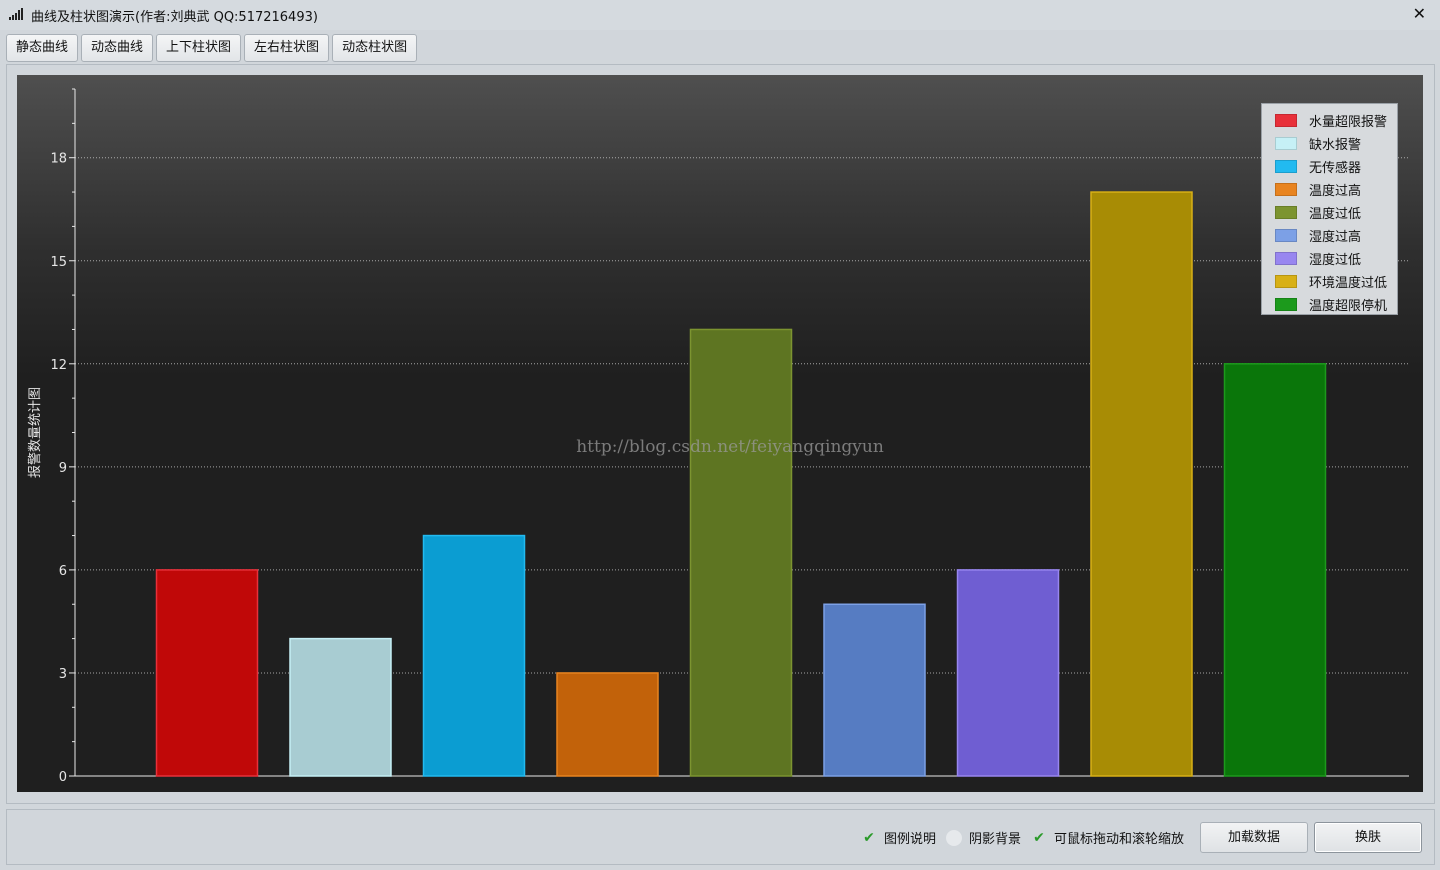 Image resolution: width=1440 pixels, height=870 pixels. What do you see at coordinates (909, 839) in the screenshot?
I see `checkbox-label: 图例说明` at bounding box center [909, 839].